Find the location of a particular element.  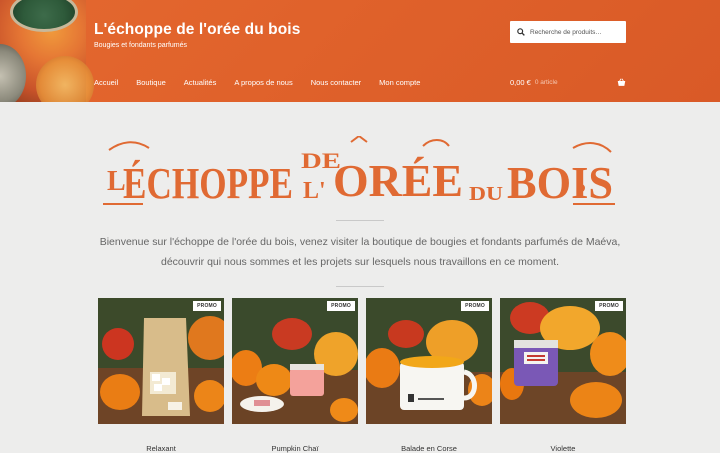

logo-word: ÉCHOPPE is located at coordinates (208, 183).